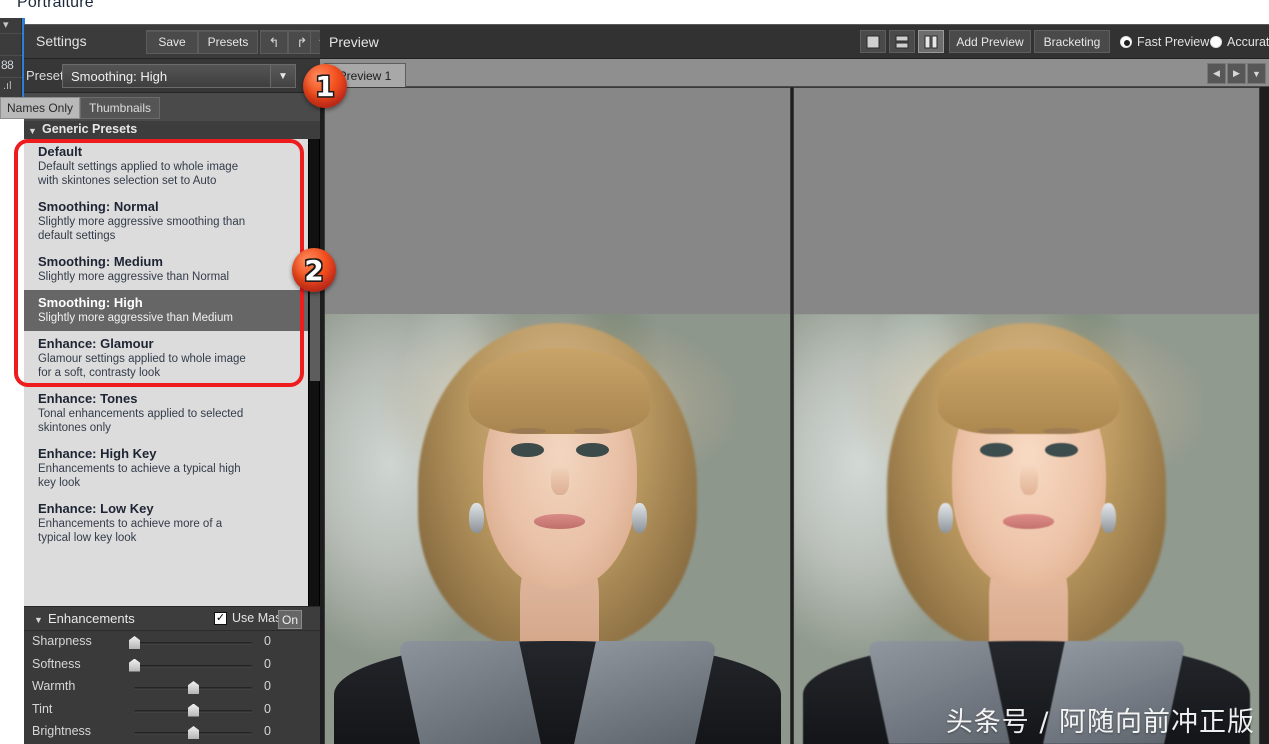  Describe the element at coordinates (62, 731) in the screenshot. I see `slider-label: Brightness` at that location.